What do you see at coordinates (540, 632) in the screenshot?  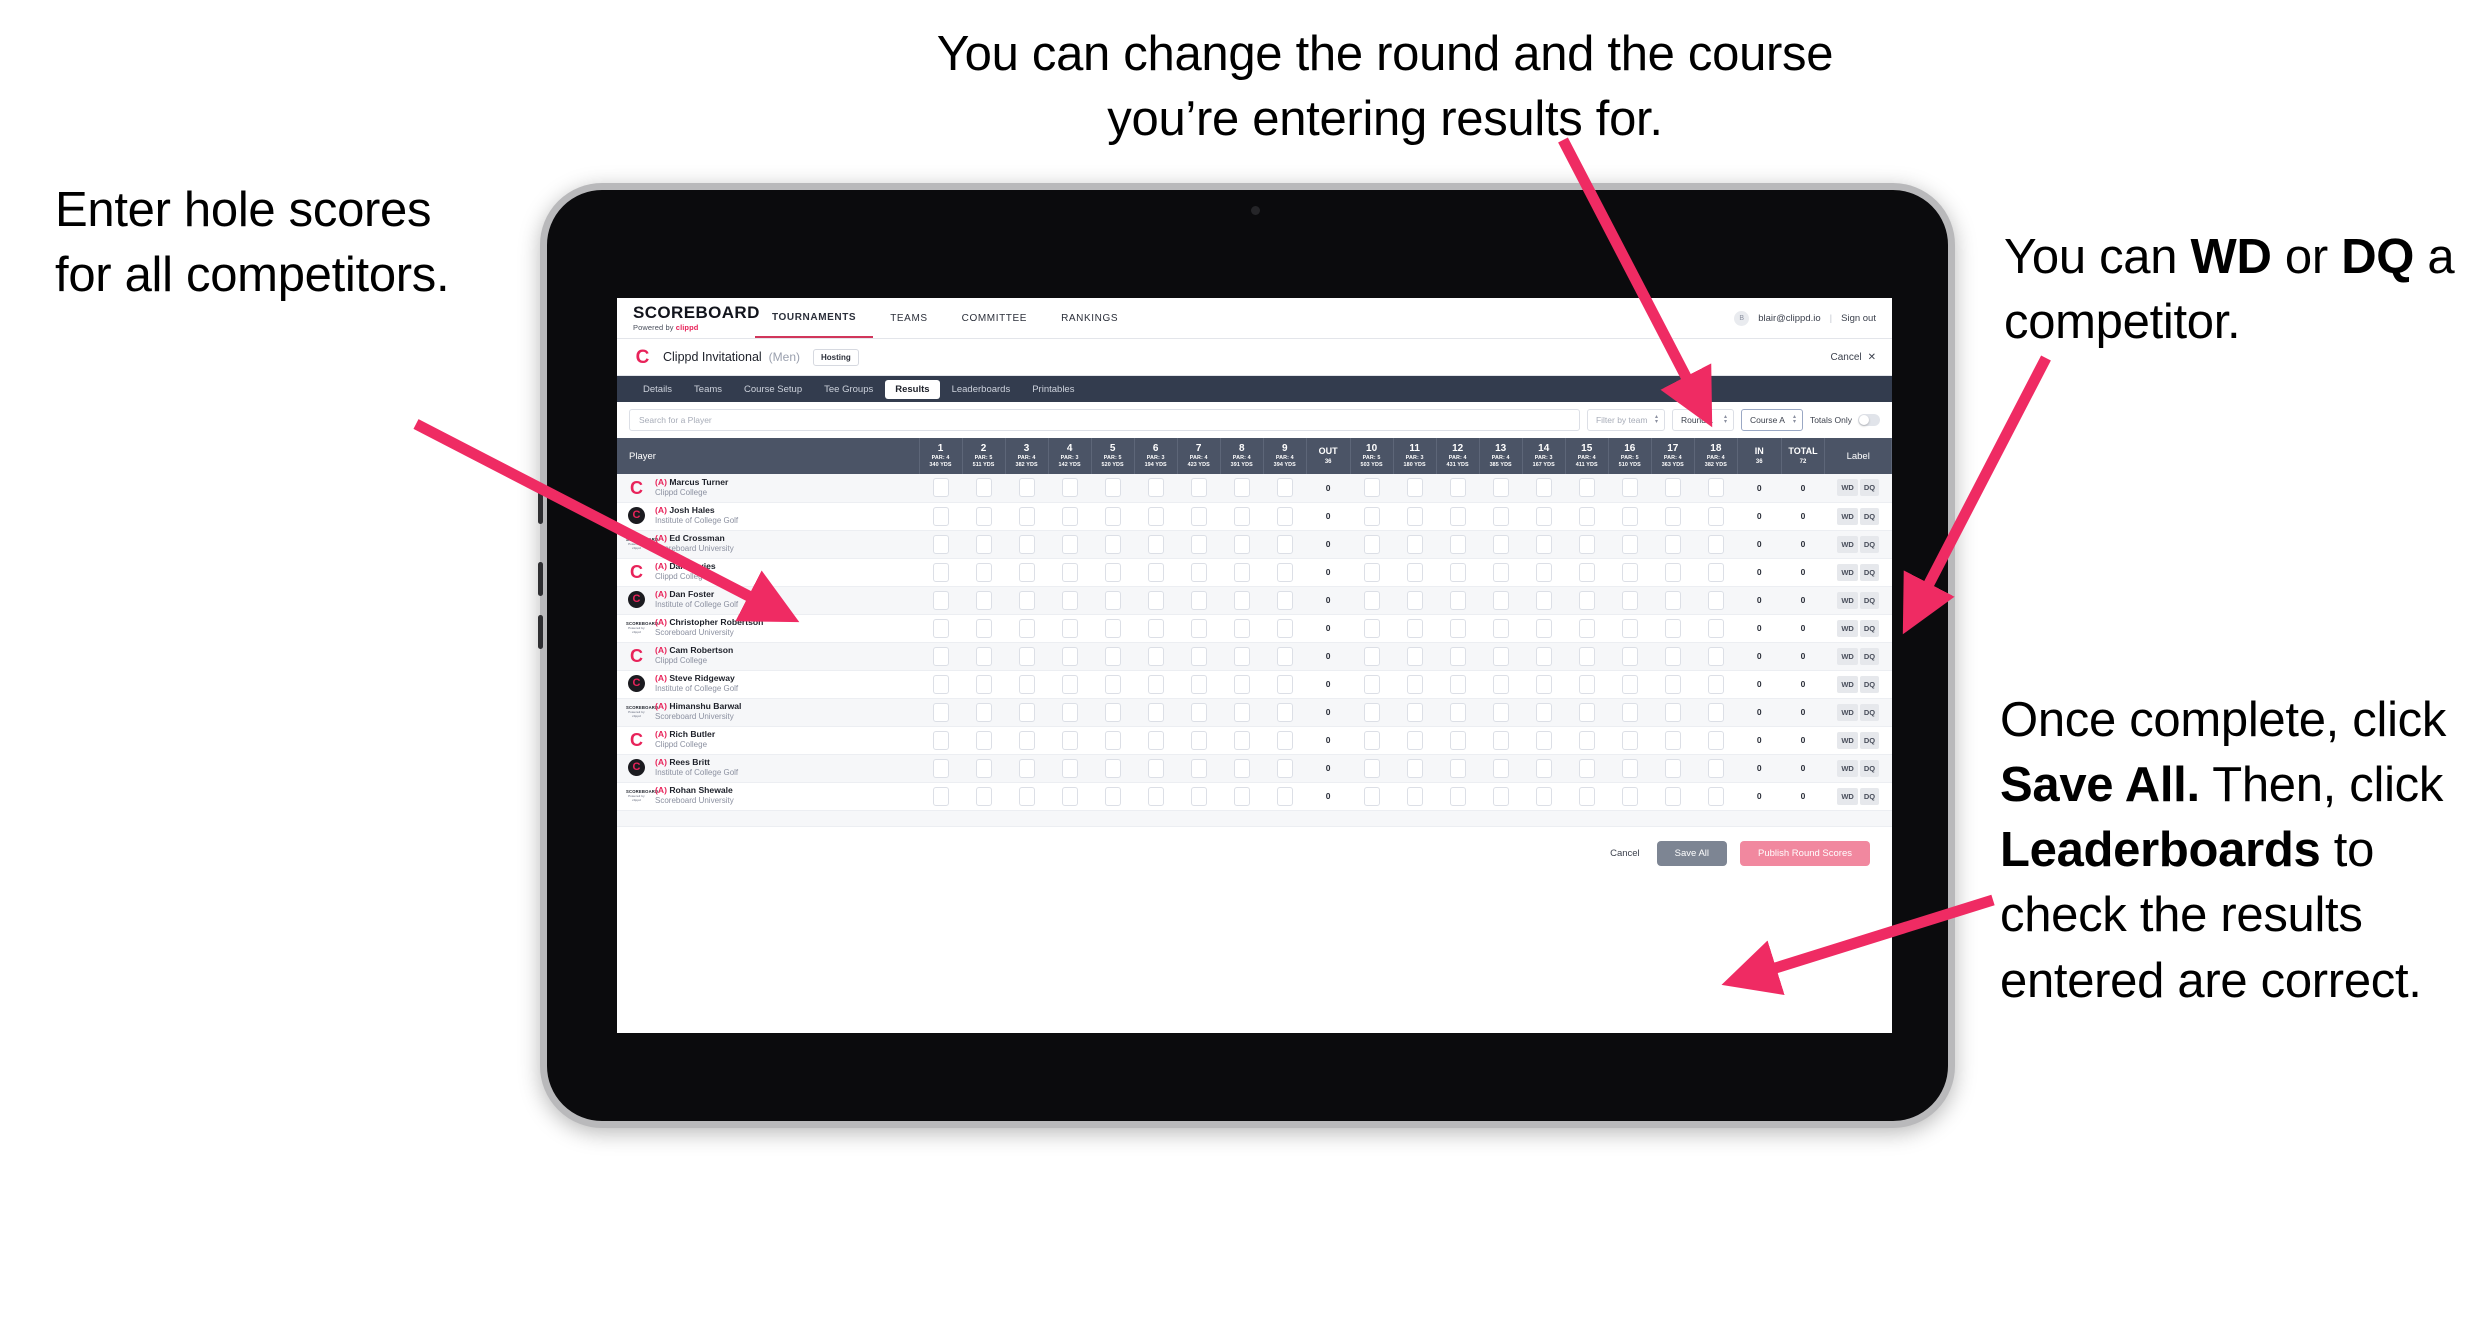 I see `device-button-volume-down` at bounding box center [540, 632].